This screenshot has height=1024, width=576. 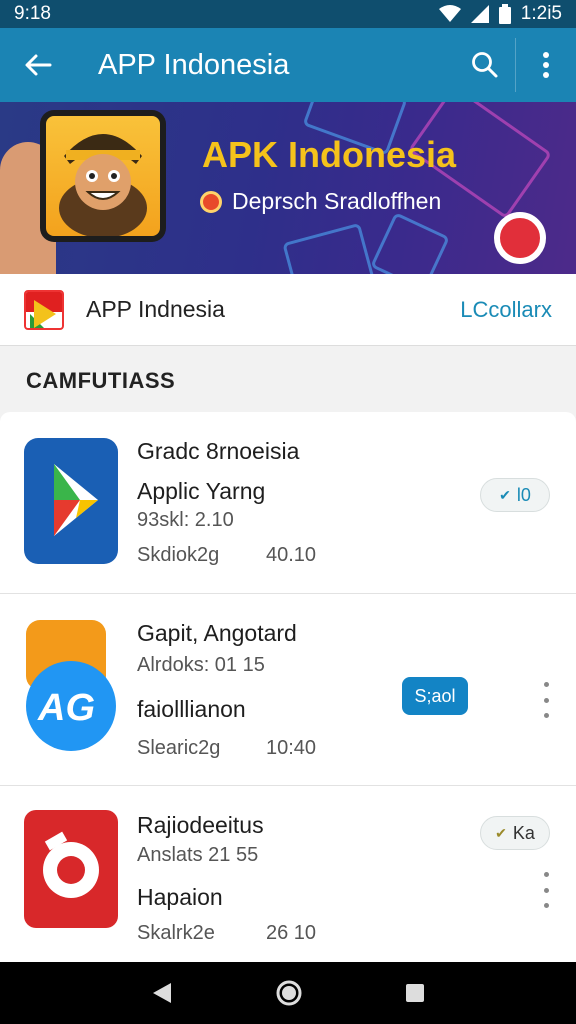 What do you see at coordinates (217, 633) in the screenshot?
I see `item-title: Gapit, Angotard` at bounding box center [217, 633].